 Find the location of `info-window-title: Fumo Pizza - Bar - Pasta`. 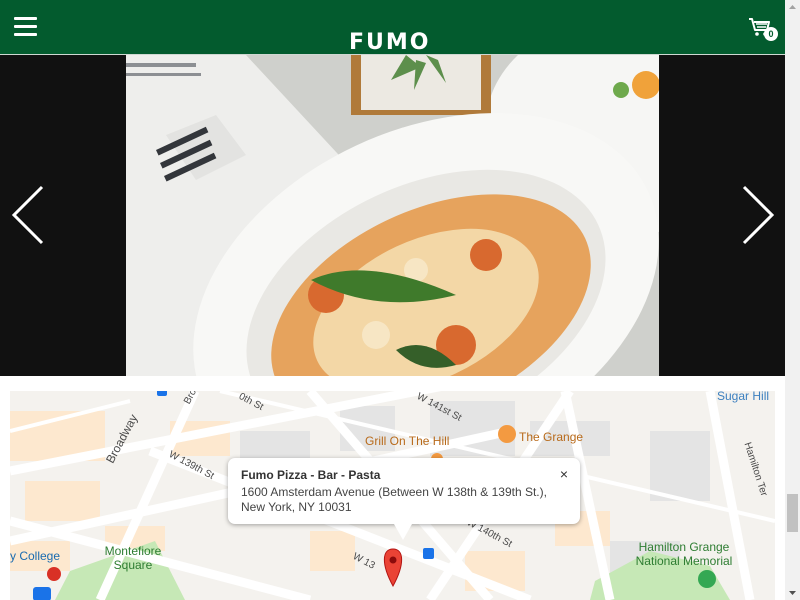

info-window-title: Fumo Pizza - Bar - Pasta is located at coordinates (311, 475).